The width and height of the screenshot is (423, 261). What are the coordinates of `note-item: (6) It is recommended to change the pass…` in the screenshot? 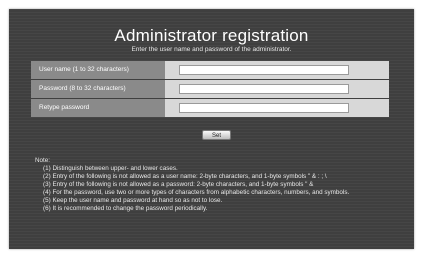 It's located at (125, 208).